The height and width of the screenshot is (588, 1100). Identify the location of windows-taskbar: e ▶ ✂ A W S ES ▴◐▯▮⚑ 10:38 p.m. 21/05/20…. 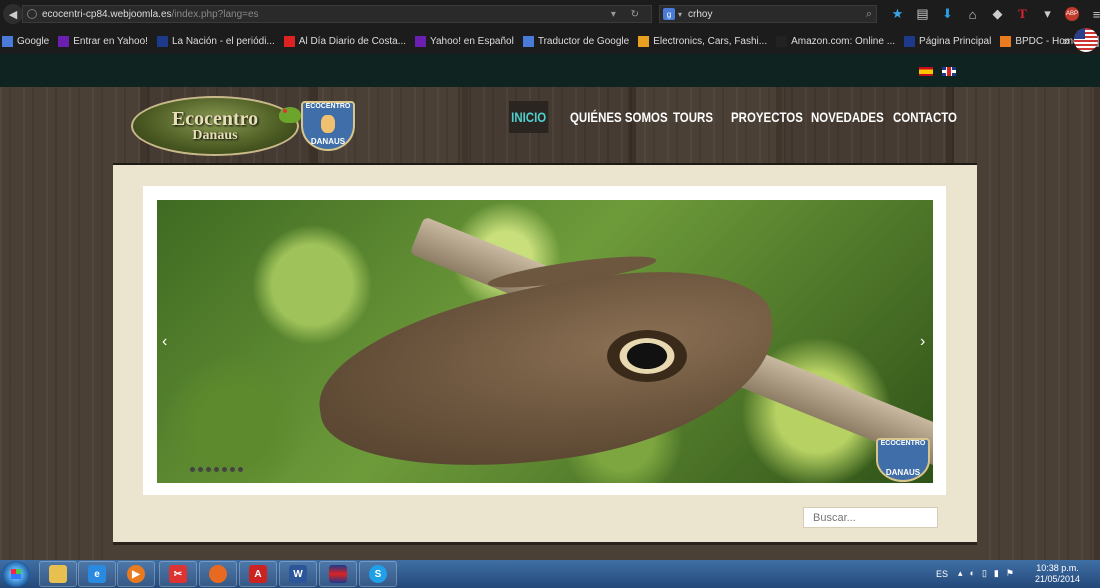
(550, 574).